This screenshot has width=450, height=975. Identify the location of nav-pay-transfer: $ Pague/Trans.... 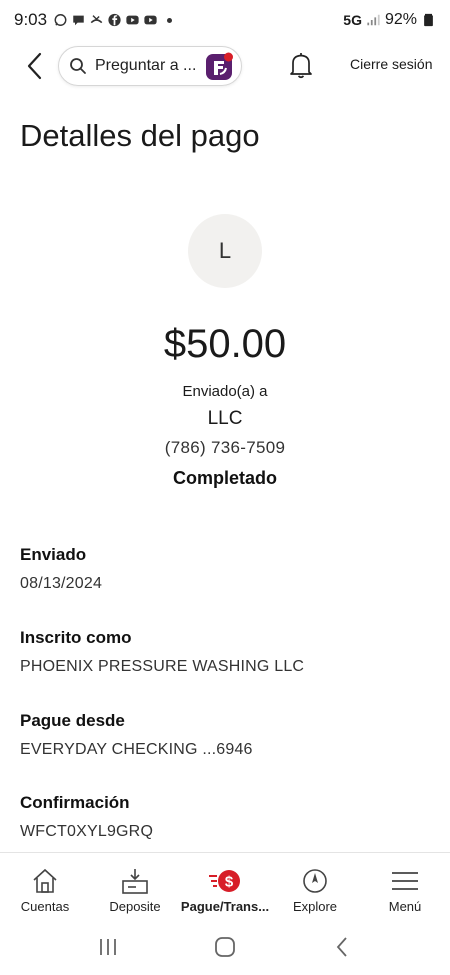
(225, 885).